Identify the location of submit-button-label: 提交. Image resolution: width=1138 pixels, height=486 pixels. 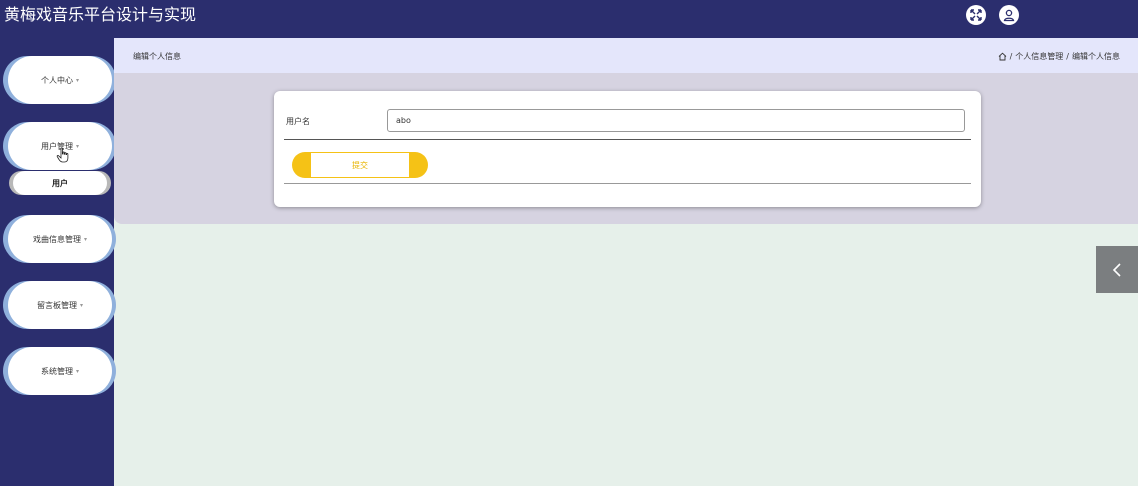
(360, 165).